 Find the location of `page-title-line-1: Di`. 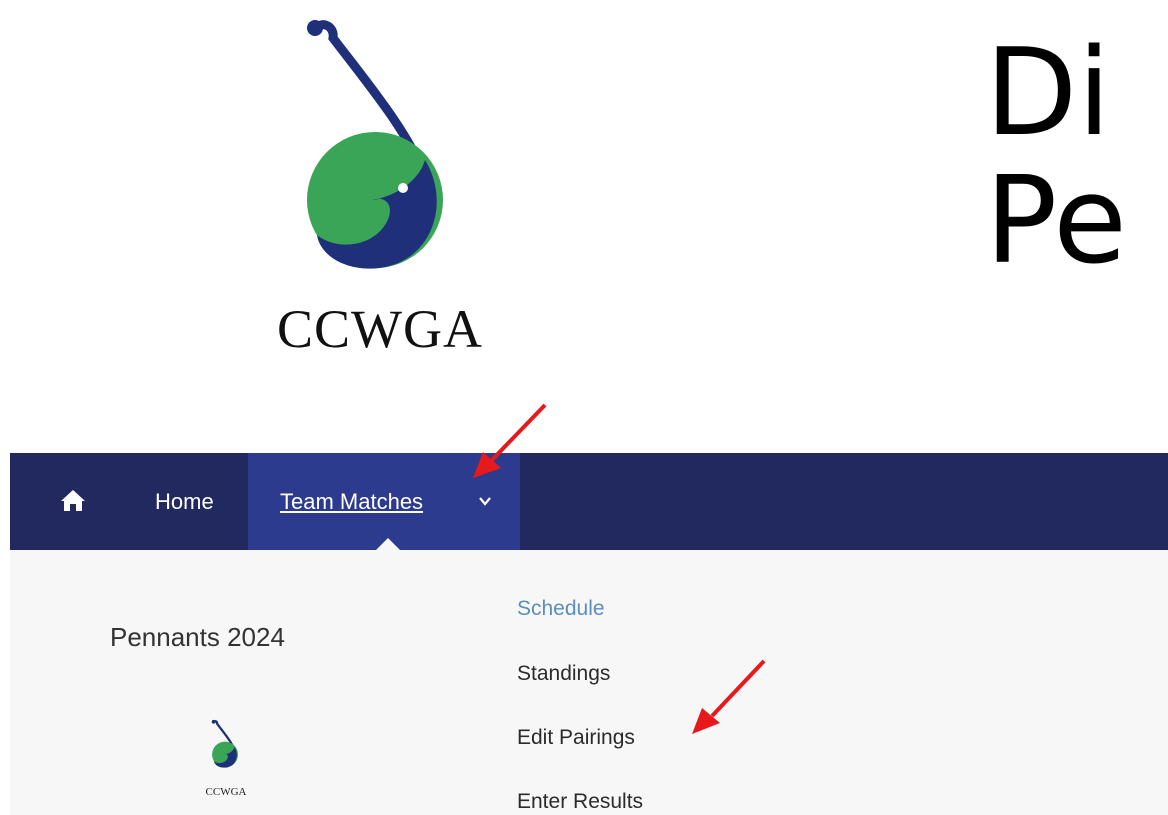

page-title-line-1: Di is located at coordinates (1048, 93).